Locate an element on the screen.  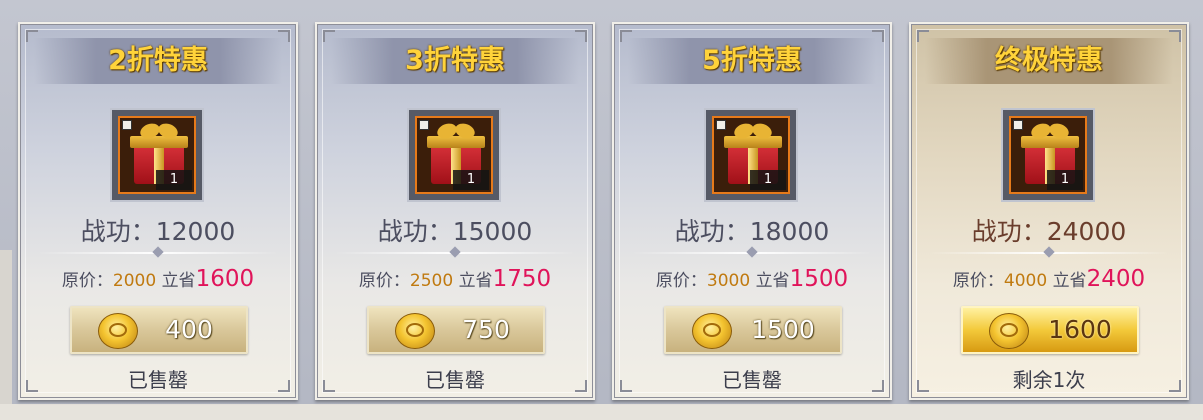
original-price: 3000 is located at coordinates (728, 281).